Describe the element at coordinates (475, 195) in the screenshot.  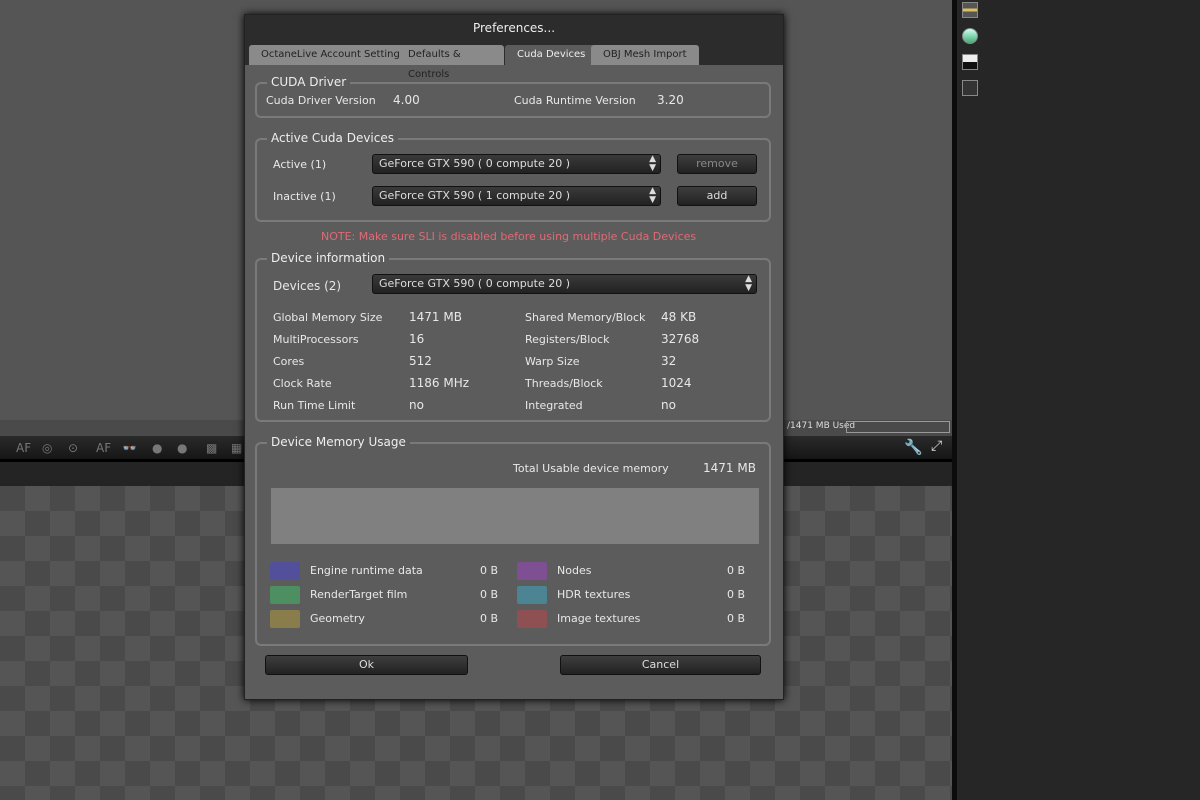
I see `select-value: GeForce GTX 590 ( 1 compute 20 )` at that location.